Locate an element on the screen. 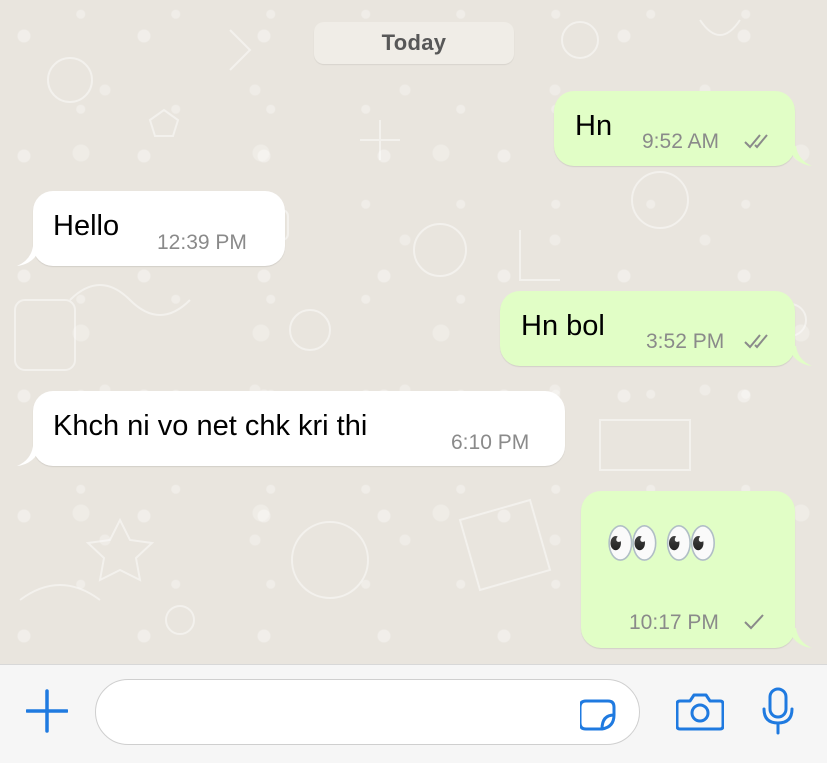 Image resolution: width=827 pixels, height=763 pixels. camera-icon is located at coordinates (700, 711).